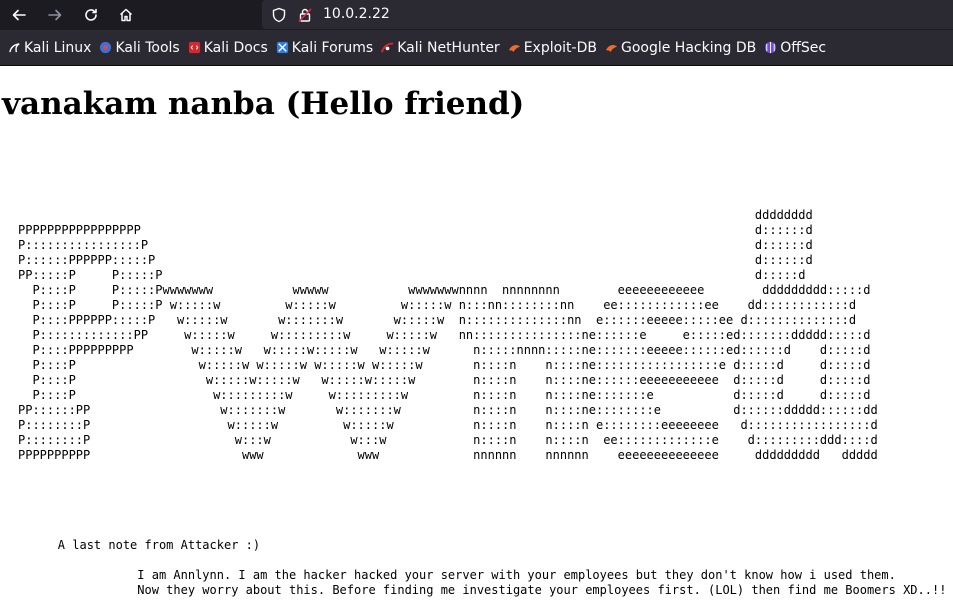 The width and height of the screenshot is (953, 609). I want to click on kali-dragon-icon, so click(14, 48).